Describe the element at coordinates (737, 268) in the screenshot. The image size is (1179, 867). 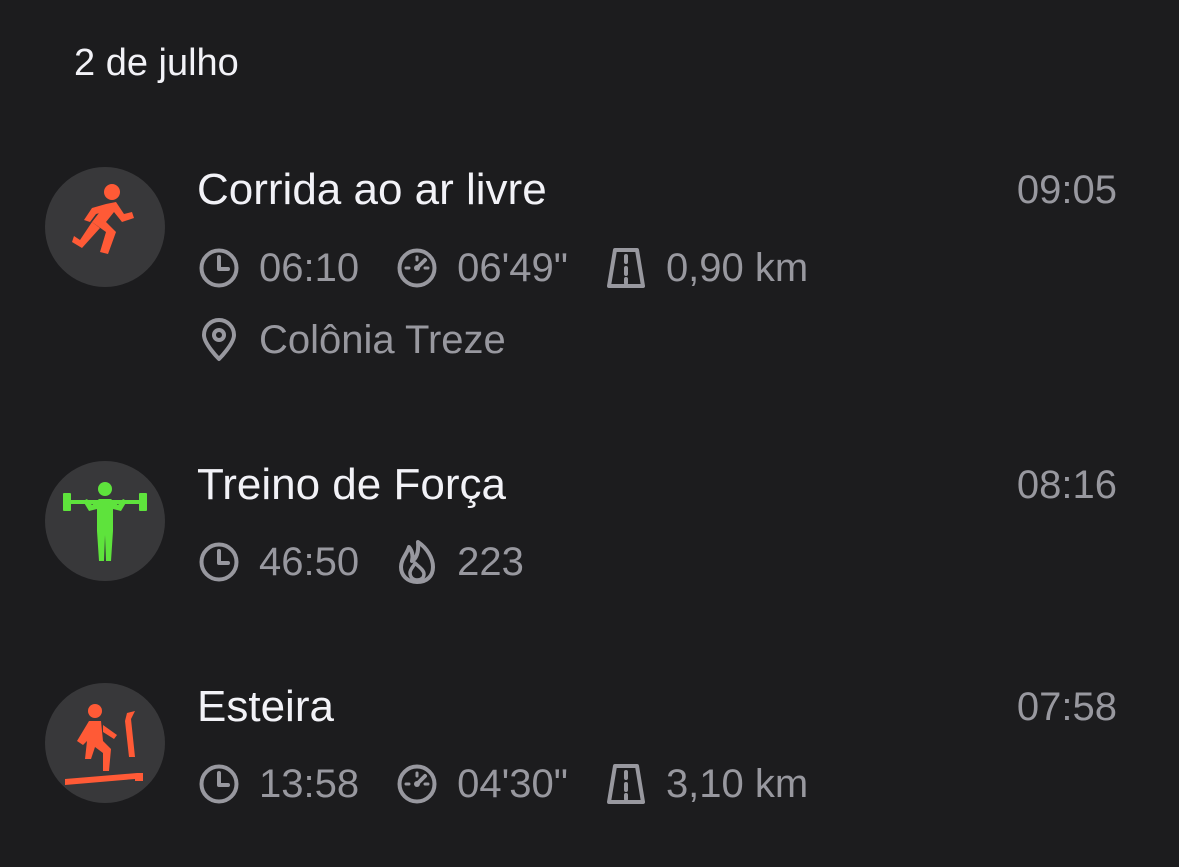
I see `distance-value: 0,90 km` at that location.